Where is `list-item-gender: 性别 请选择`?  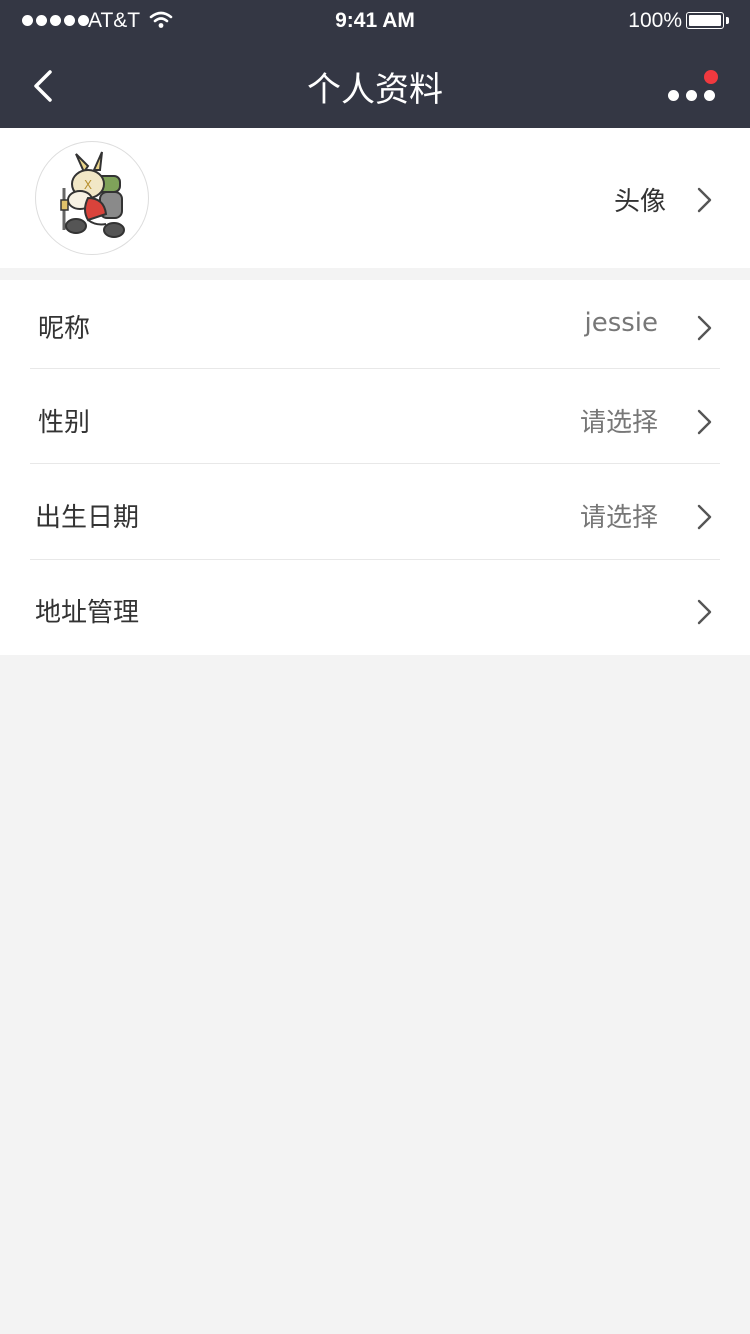 list-item-gender: 性别 请选择 is located at coordinates (375, 421).